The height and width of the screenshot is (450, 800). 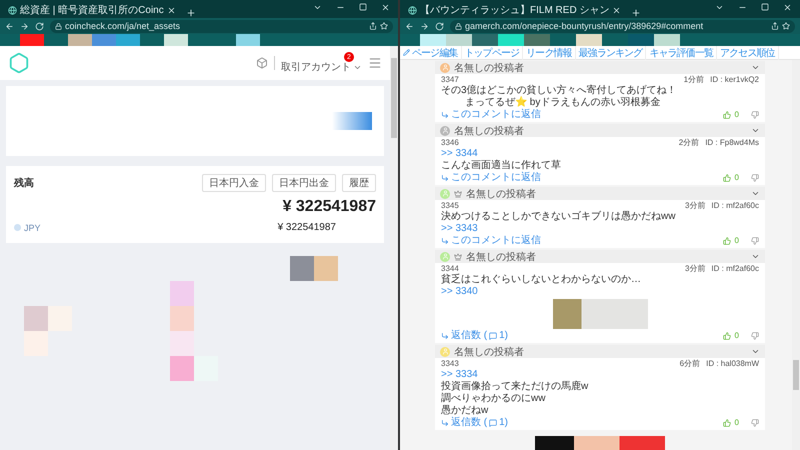 I want to click on poster-id: ID : ker1vkQ2, so click(x=734, y=80).